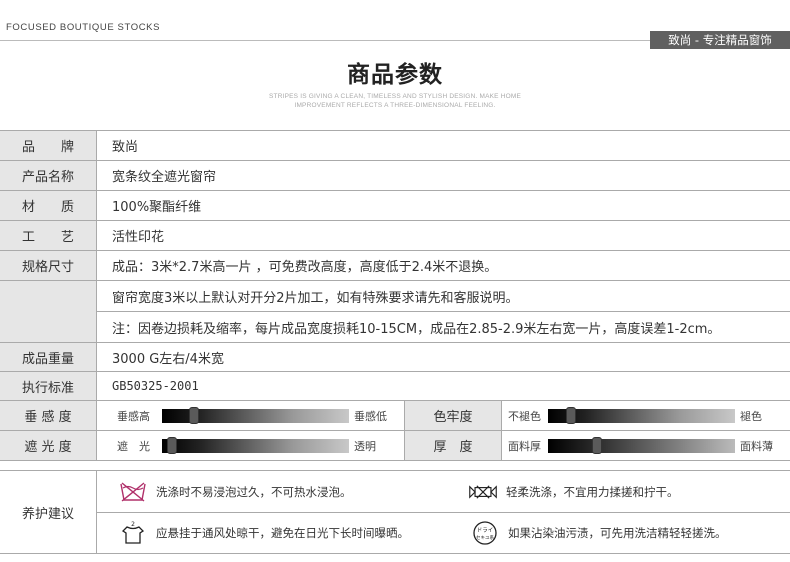  I want to click on care-row-divider, so click(443, 512).